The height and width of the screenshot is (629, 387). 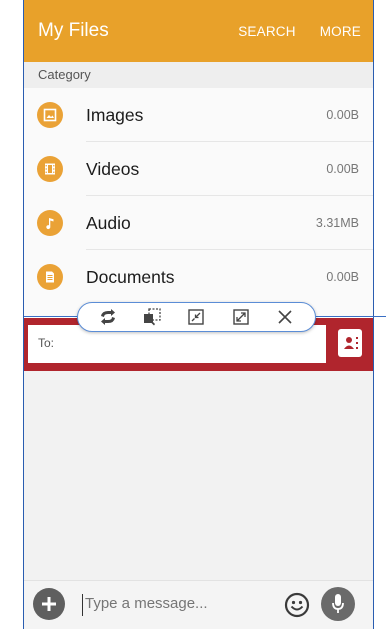 What do you see at coordinates (198, 223) in the screenshot?
I see `category-item-audio: Audio 3.31MB` at bounding box center [198, 223].